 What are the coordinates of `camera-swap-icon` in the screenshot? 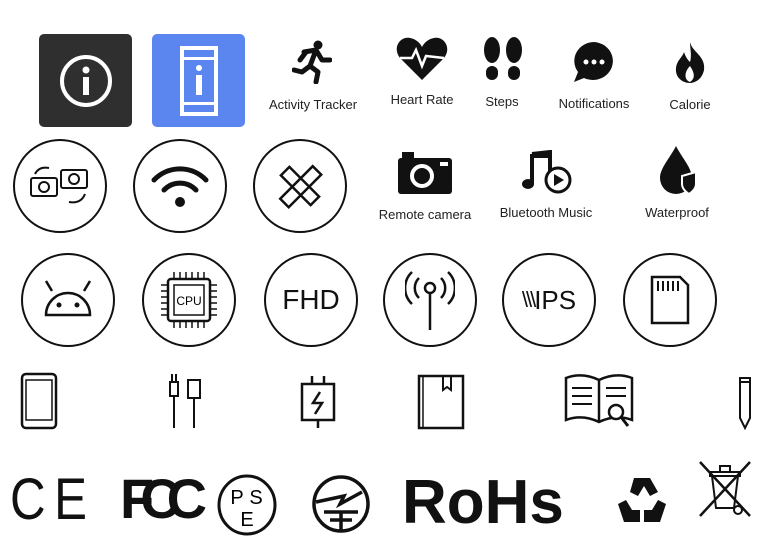 It's located at (59, 185).